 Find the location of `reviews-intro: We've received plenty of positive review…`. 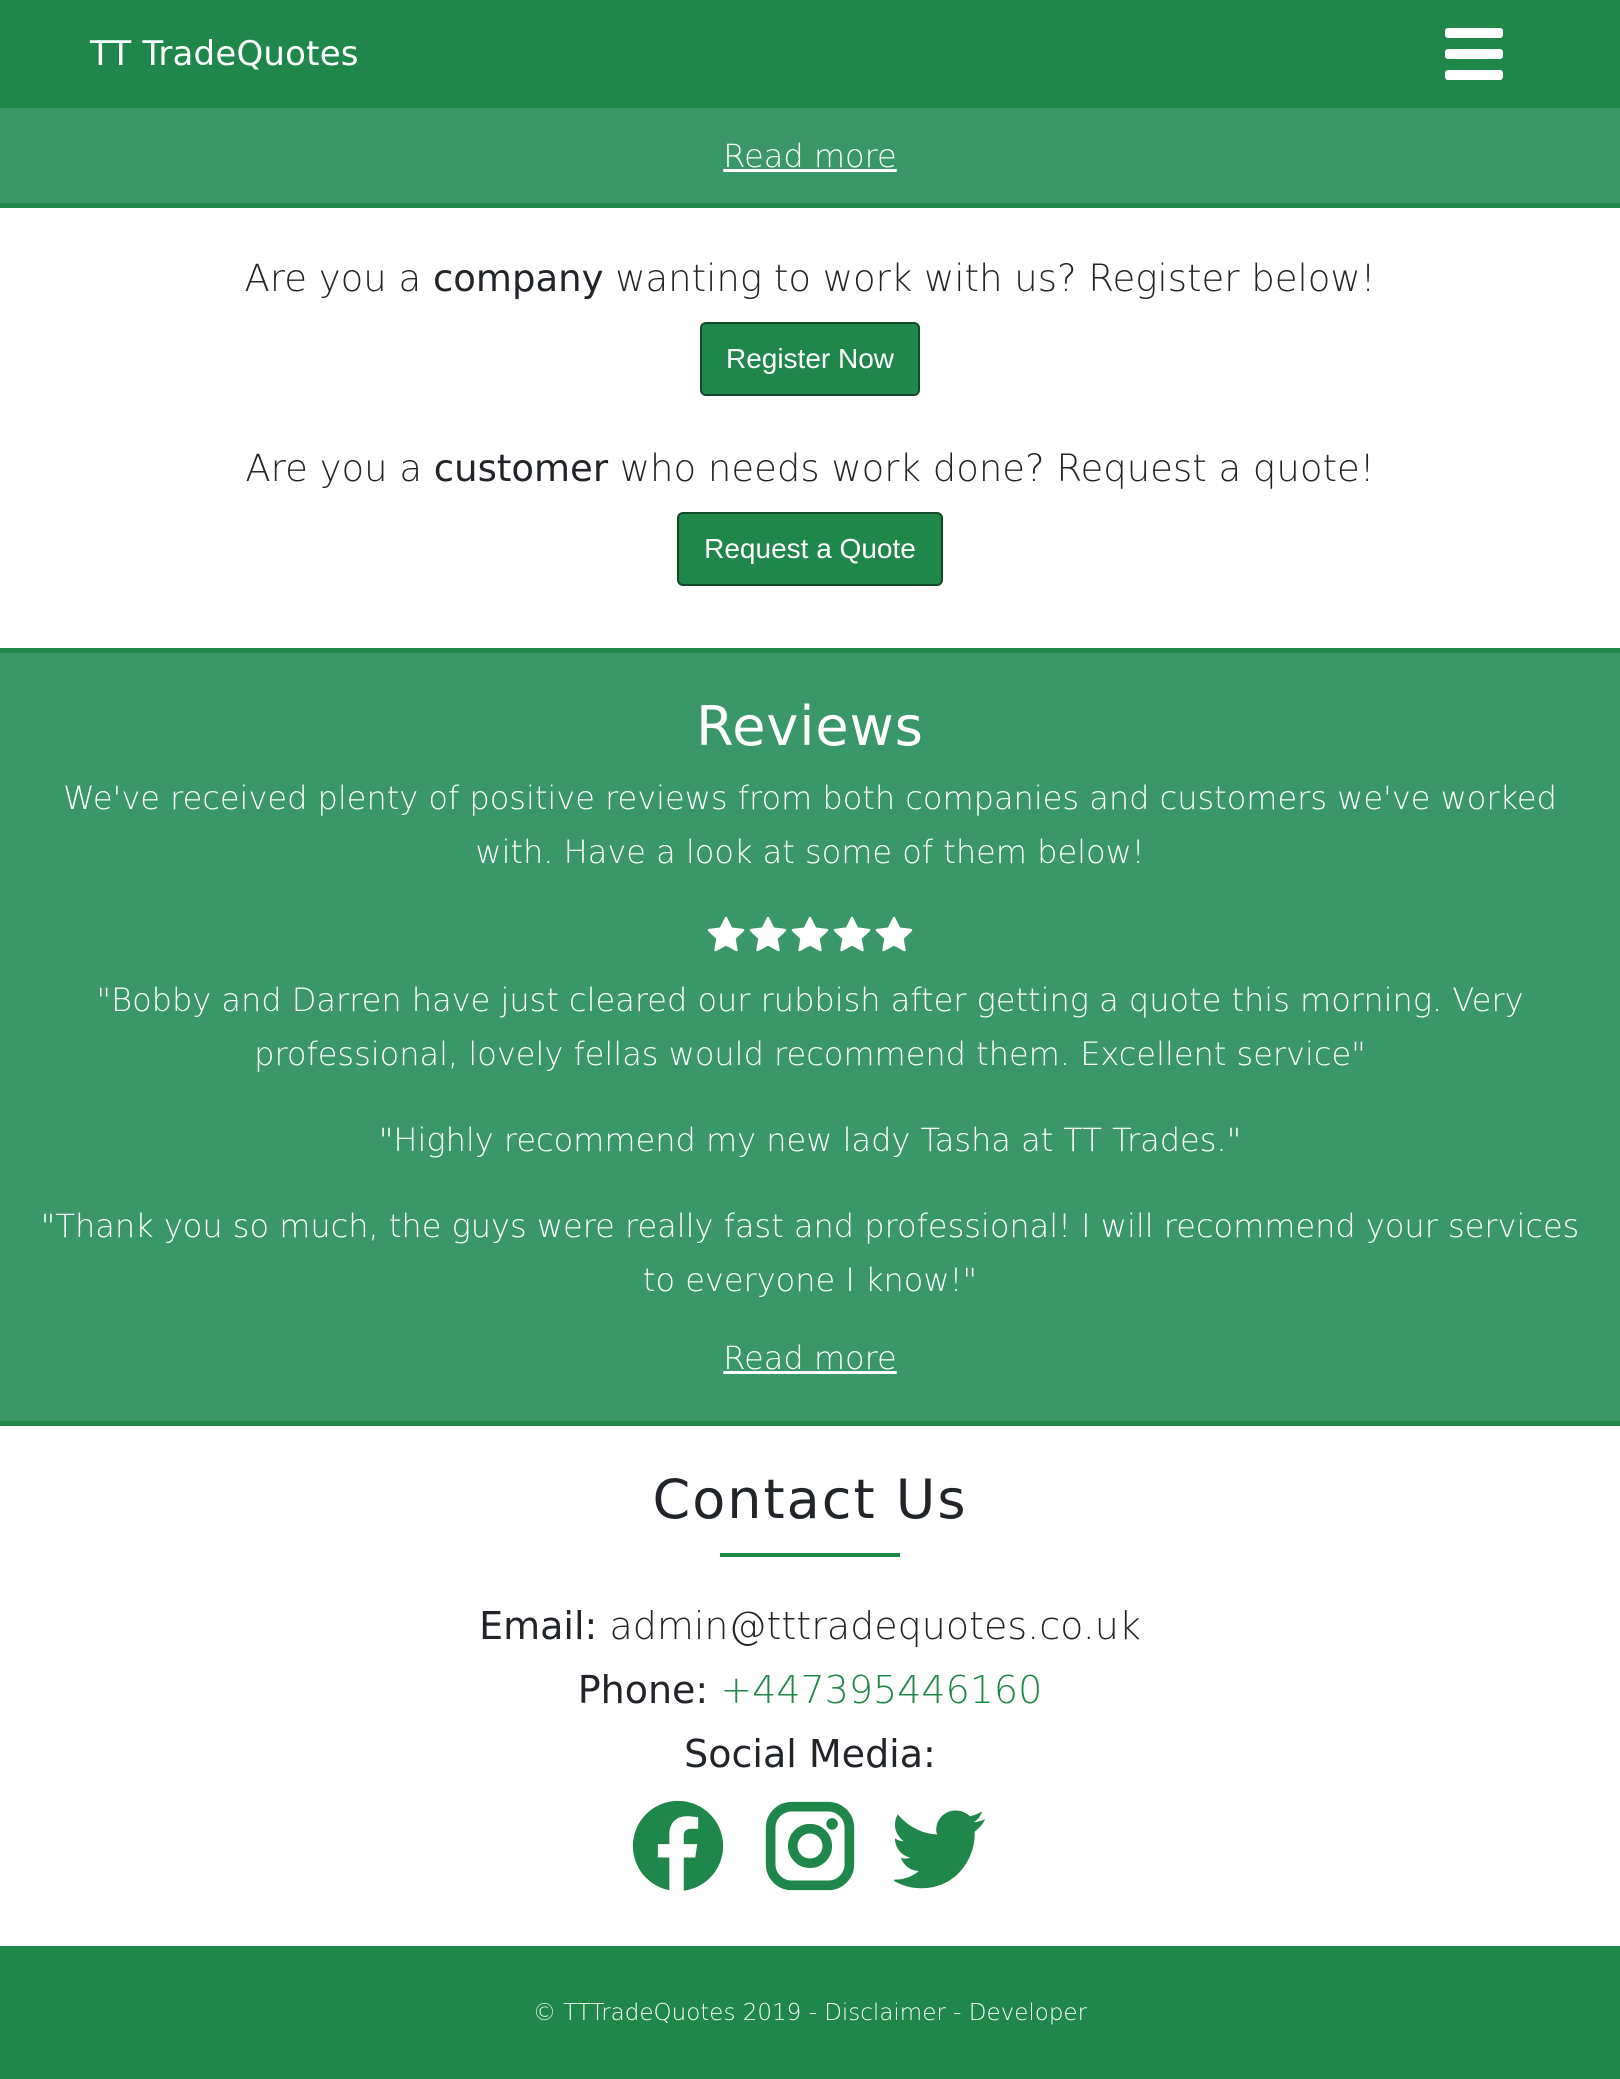

reviews-intro: We've received plenty of positive review… is located at coordinates (810, 825).